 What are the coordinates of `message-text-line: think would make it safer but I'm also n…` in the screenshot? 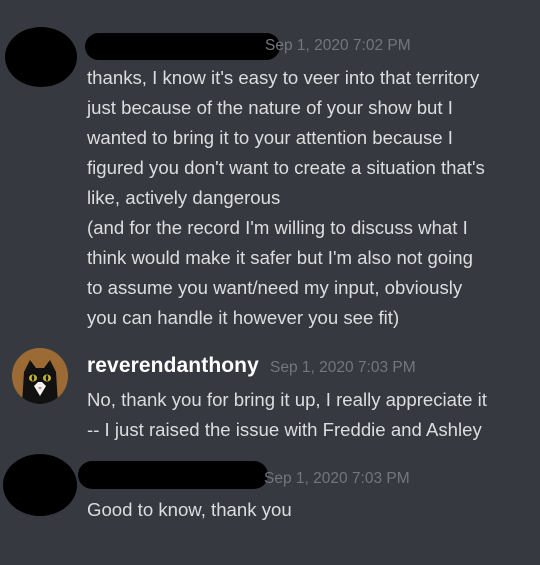 It's located at (280, 257).